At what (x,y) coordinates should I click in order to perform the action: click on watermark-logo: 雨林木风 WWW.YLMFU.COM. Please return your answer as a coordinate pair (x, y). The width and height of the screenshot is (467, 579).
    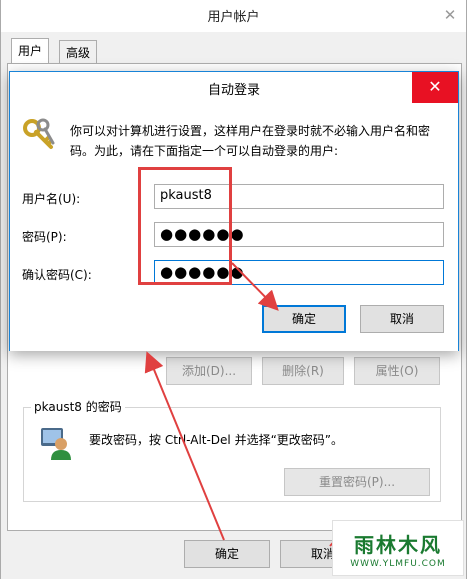
    Looking at the image, I should click on (398, 548).